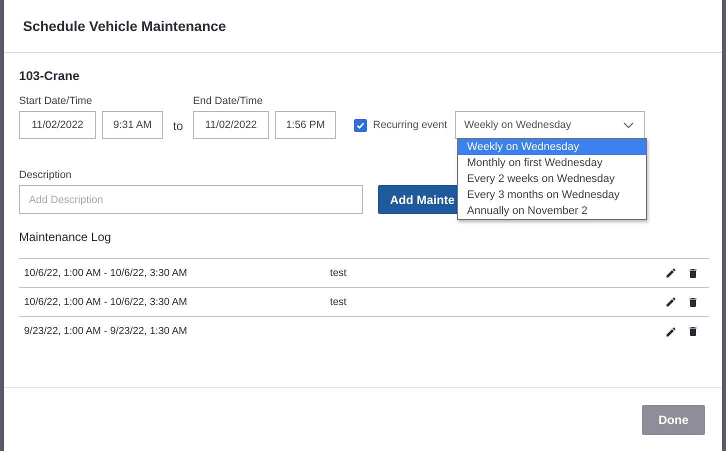 The width and height of the screenshot is (726, 451). I want to click on date-range-cell-text: 9/23/22, 1:00 AM - 9/23/22, 1:30 AM, so click(106, 331).